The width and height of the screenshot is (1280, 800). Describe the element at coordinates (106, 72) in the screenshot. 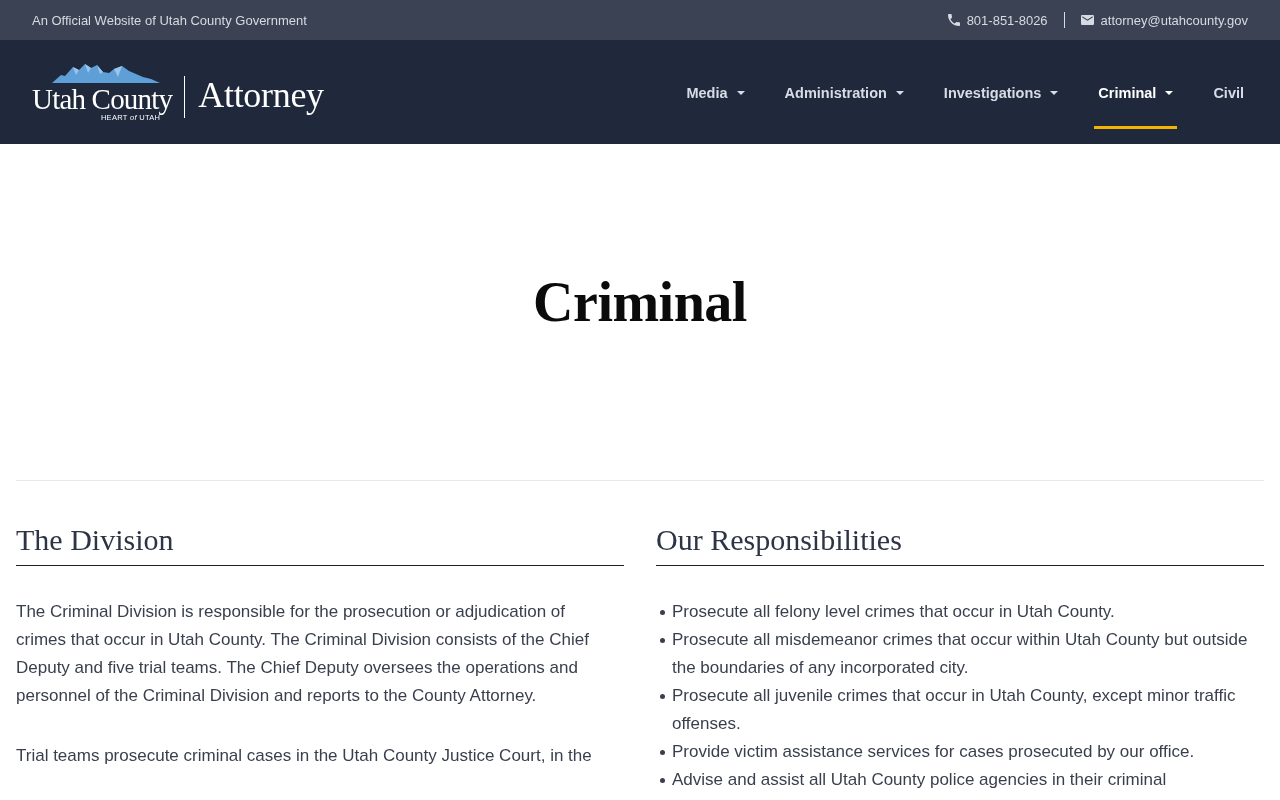

I see `mountain-range-icon` at that location.